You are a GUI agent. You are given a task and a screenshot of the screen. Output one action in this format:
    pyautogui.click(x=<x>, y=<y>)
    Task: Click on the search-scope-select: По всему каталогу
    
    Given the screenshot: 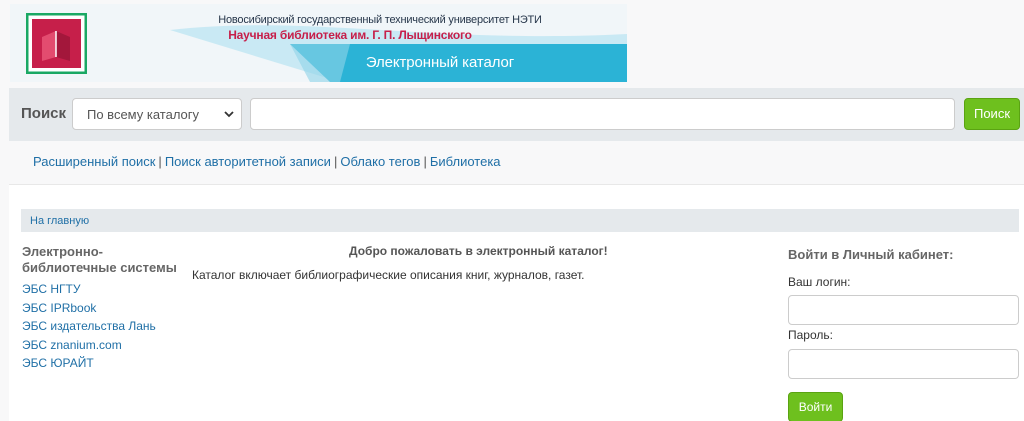 What is the action you would take?
    pyautogui.click(x=157, y=114)
    